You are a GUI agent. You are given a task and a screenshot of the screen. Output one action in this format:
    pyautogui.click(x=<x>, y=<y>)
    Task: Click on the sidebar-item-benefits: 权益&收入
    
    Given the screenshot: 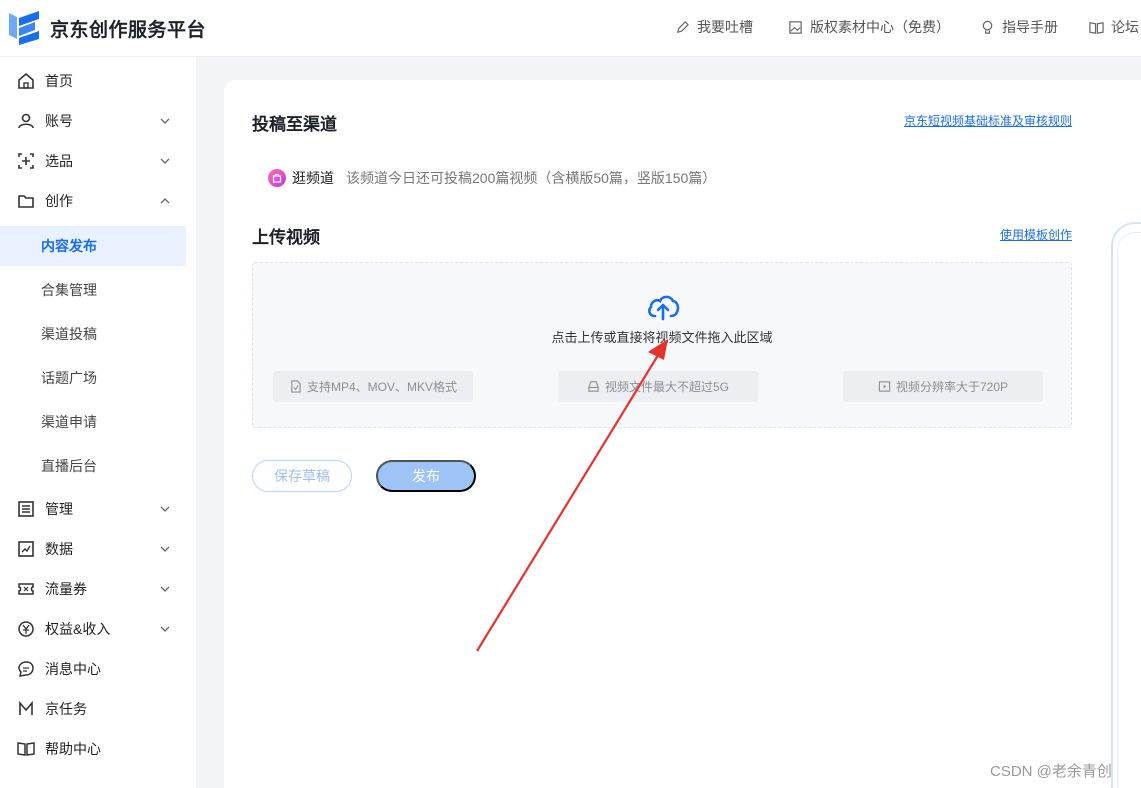 What is the action you would take?
    pyautogui.click(x=93, y=629)
    